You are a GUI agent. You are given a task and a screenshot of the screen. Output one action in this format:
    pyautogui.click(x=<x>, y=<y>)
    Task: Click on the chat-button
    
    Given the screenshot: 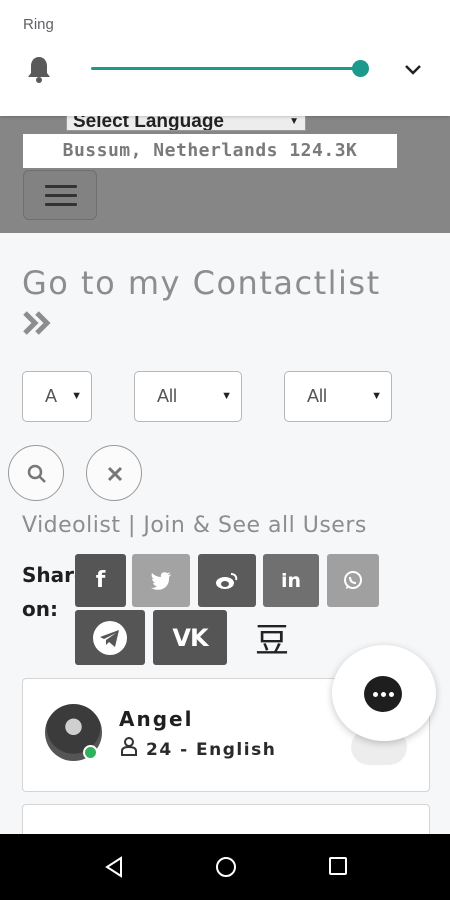 What is the action you would take?
    pyautogui.click(x=384, y=693)
    